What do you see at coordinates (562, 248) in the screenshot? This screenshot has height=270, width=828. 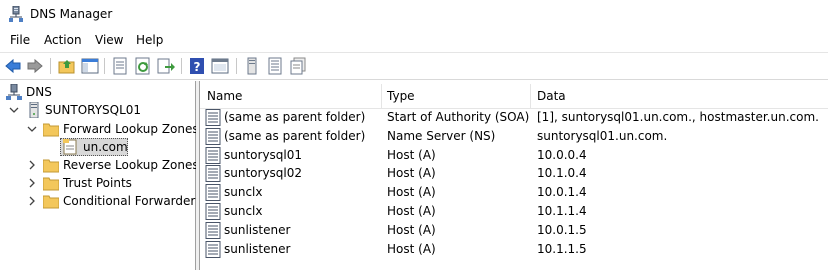 I see `record-data: 10.1.1.5` at bounding box center [562, 248].